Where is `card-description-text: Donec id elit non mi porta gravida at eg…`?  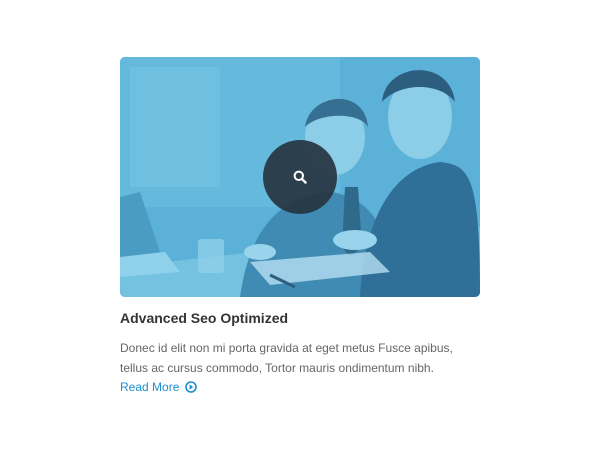 card-description-text: Donec id elit non mi porta gravida at eg… is located at coordinates (286, 358).